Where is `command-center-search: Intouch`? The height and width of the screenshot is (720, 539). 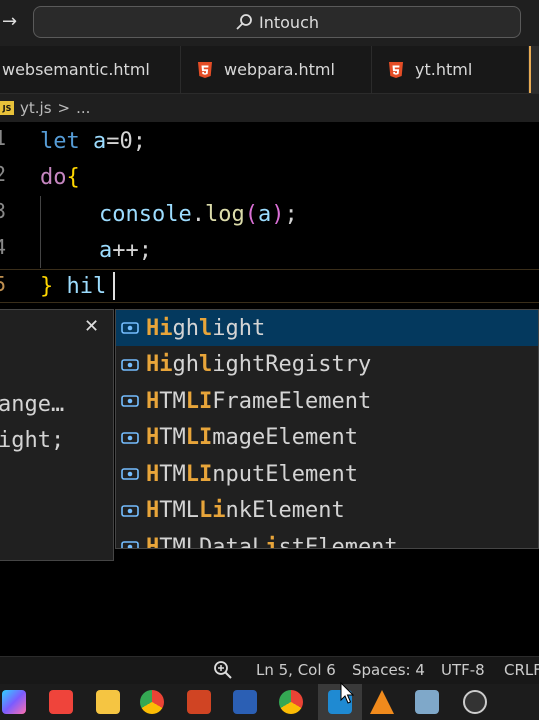 command-center-search: Intouch is located at coordinates (277, 22).